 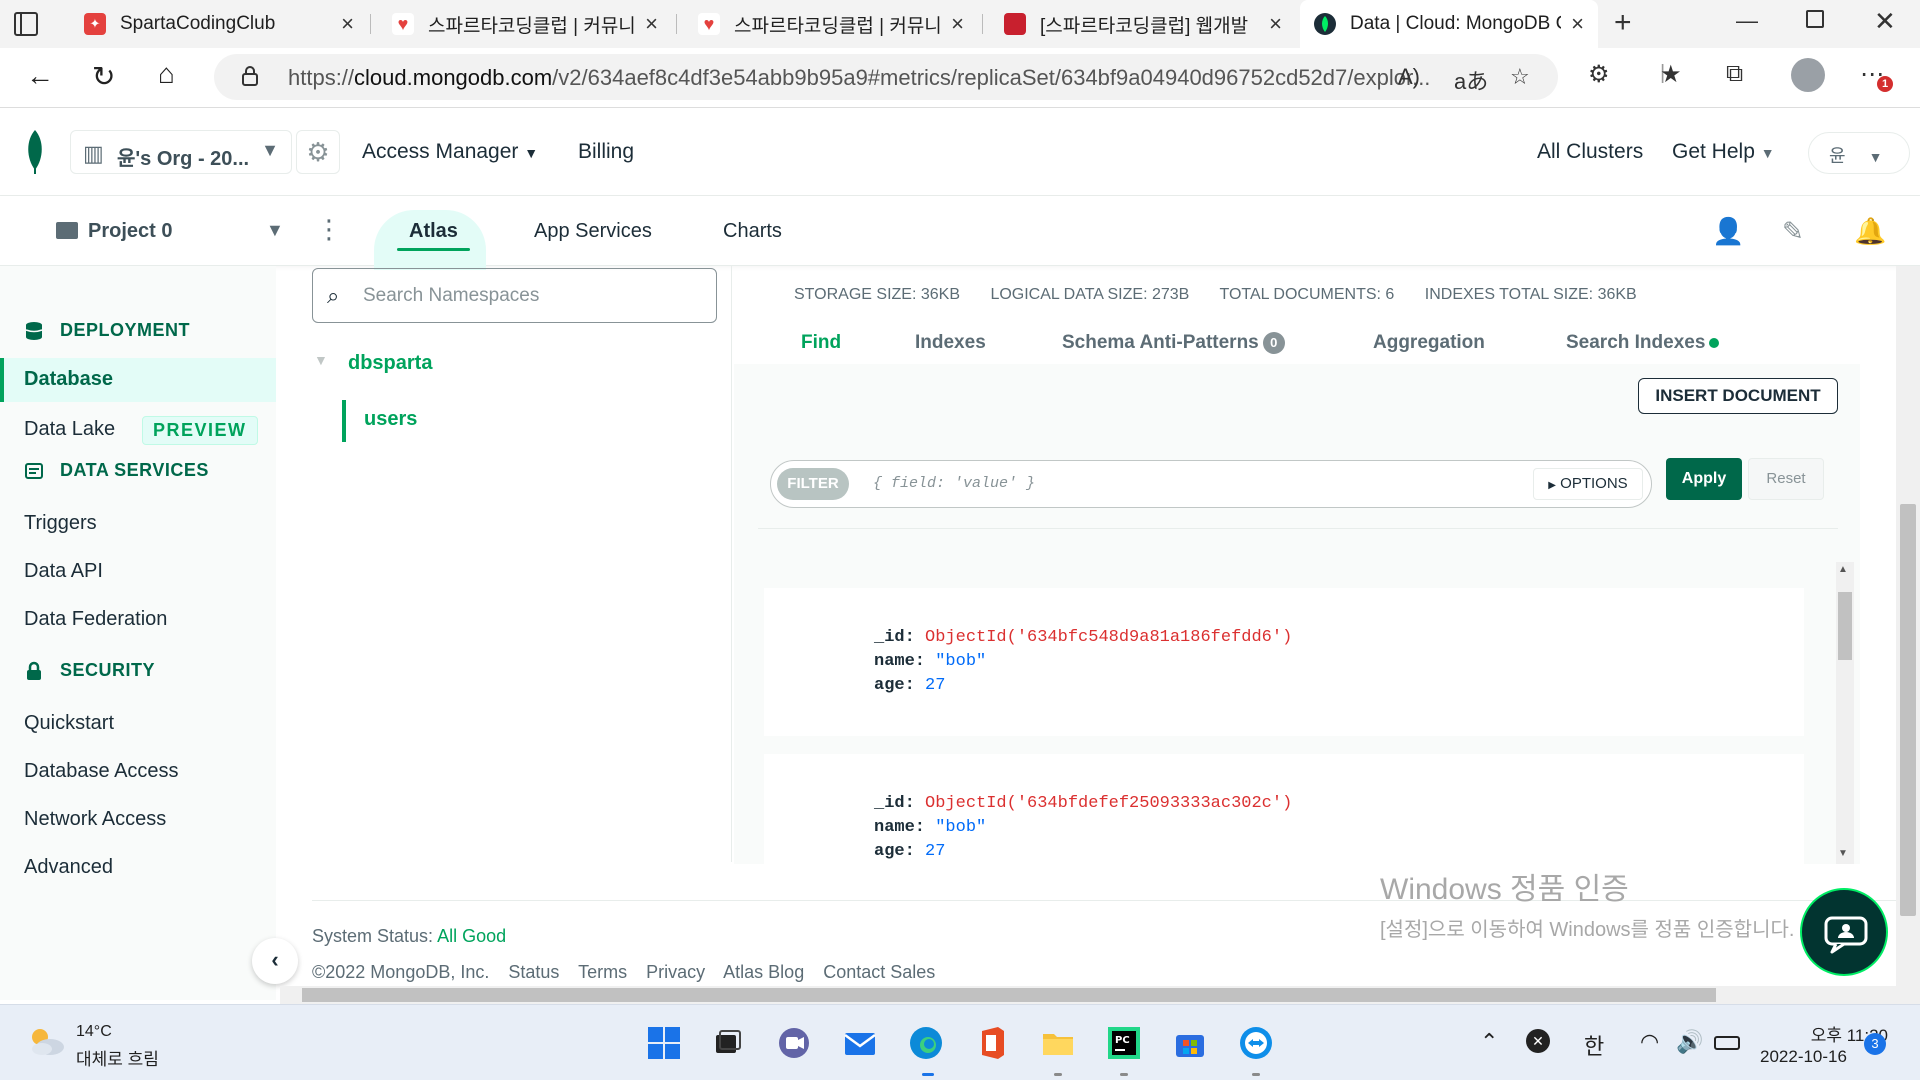 What do you see at coordinates (68, 867) in the screenshot?
I see `sidebar-item-advanced: Advanced` at bounding box center [68, 867].